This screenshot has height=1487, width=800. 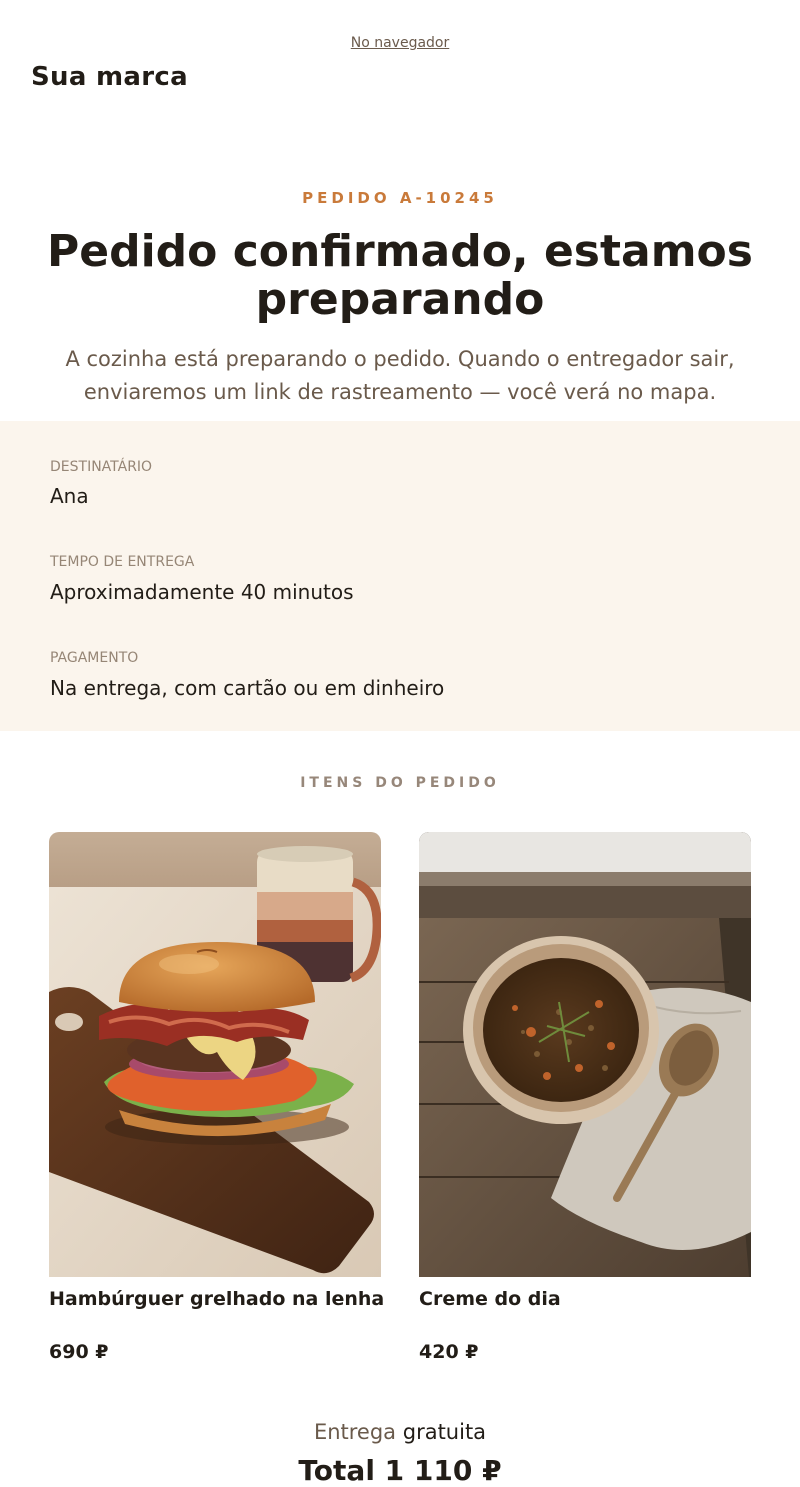 I want to click on order-items-heading: ITENS DO PEDIDO, so click(x=400, y=783).